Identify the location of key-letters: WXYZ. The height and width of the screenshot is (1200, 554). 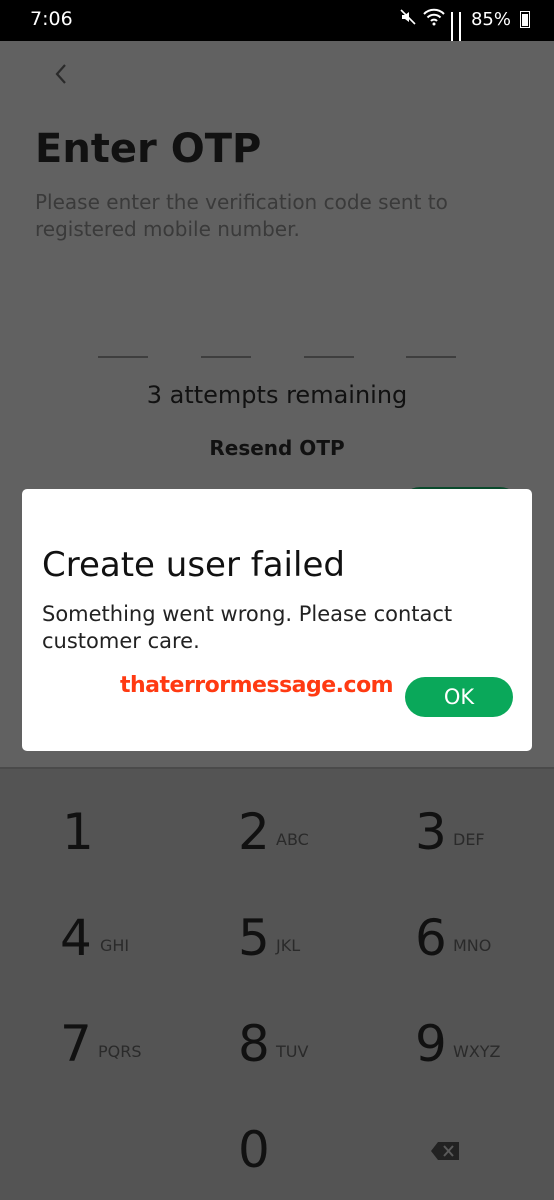
(477, 1051).